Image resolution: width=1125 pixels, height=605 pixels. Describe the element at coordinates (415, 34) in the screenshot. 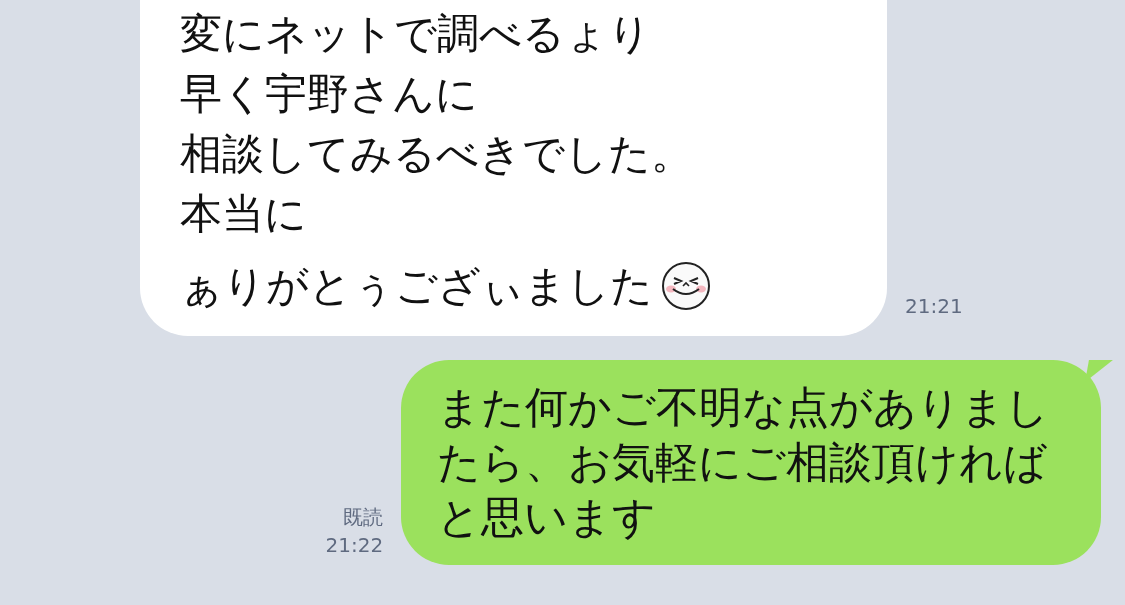

I see `message-text: 変にネットで調べるょり` at that location.